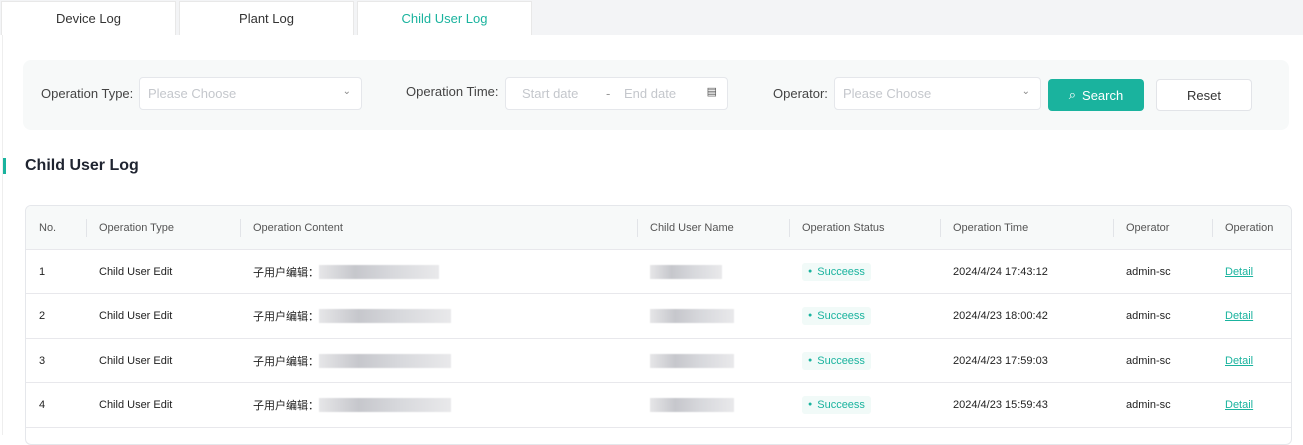  Describe the element at coordinates (1000, 360) in the screenshot. I see `row-operation-time: 2024/4/23 17:59:03` at that location.